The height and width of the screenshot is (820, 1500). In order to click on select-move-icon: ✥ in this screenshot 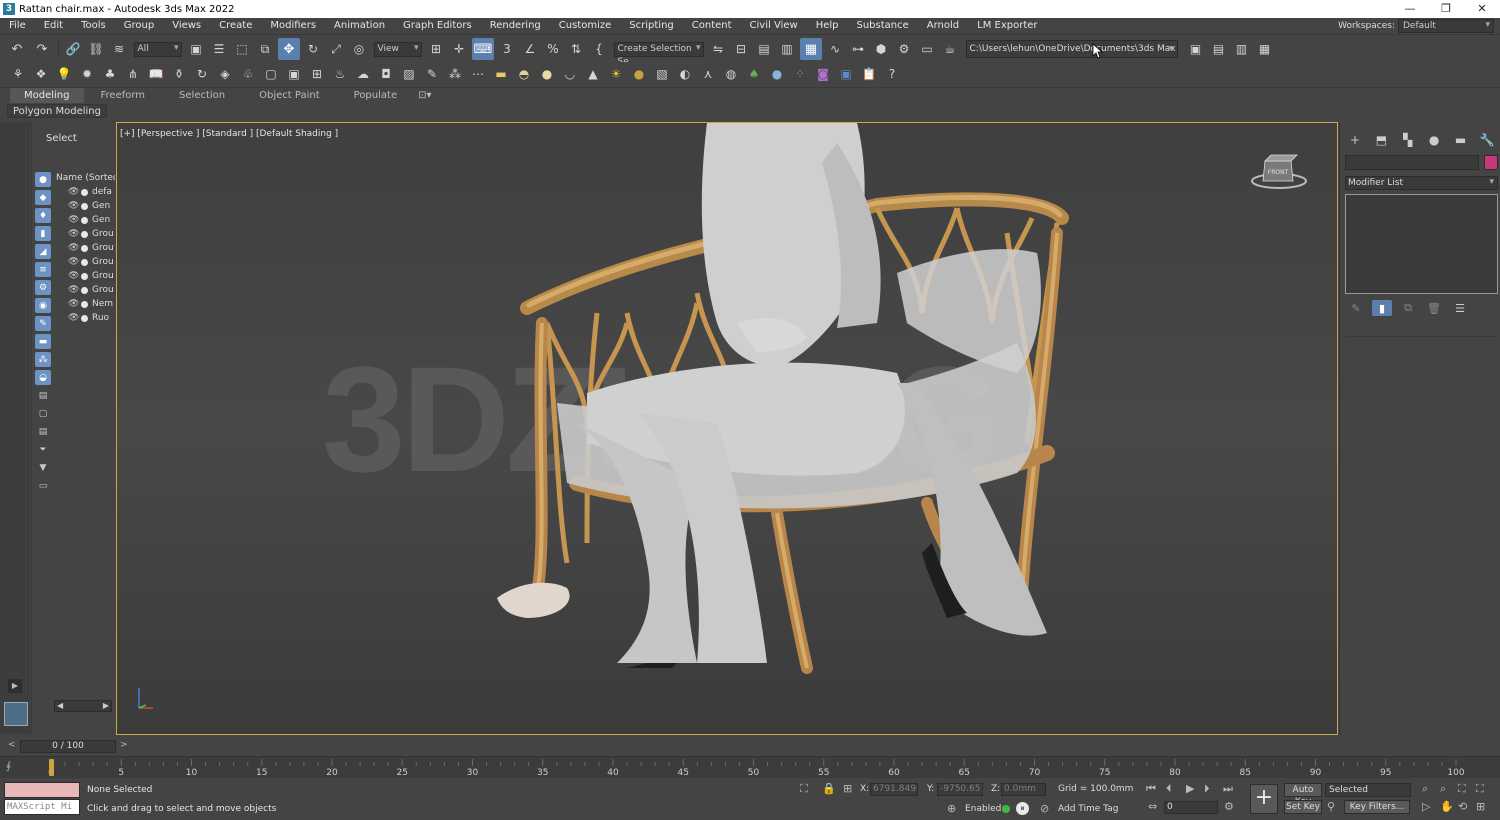, I will do `click(289, 49)`.